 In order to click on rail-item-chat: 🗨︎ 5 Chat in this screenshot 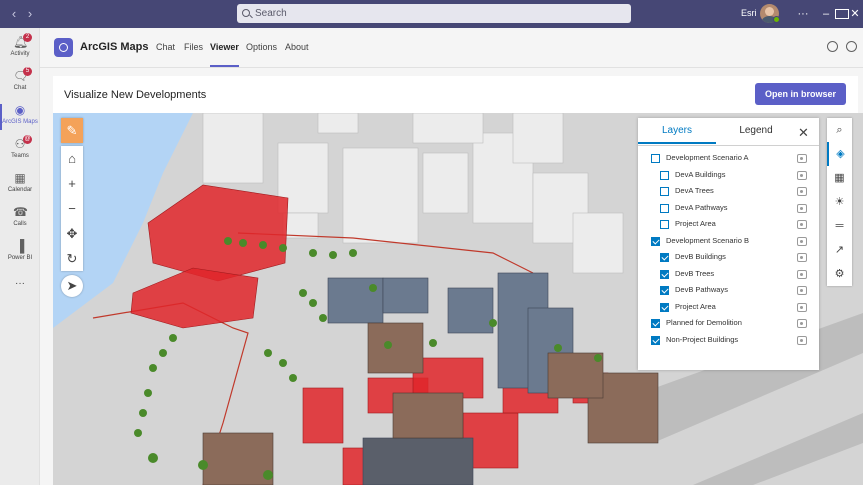, I will do `click(20, 83)`.